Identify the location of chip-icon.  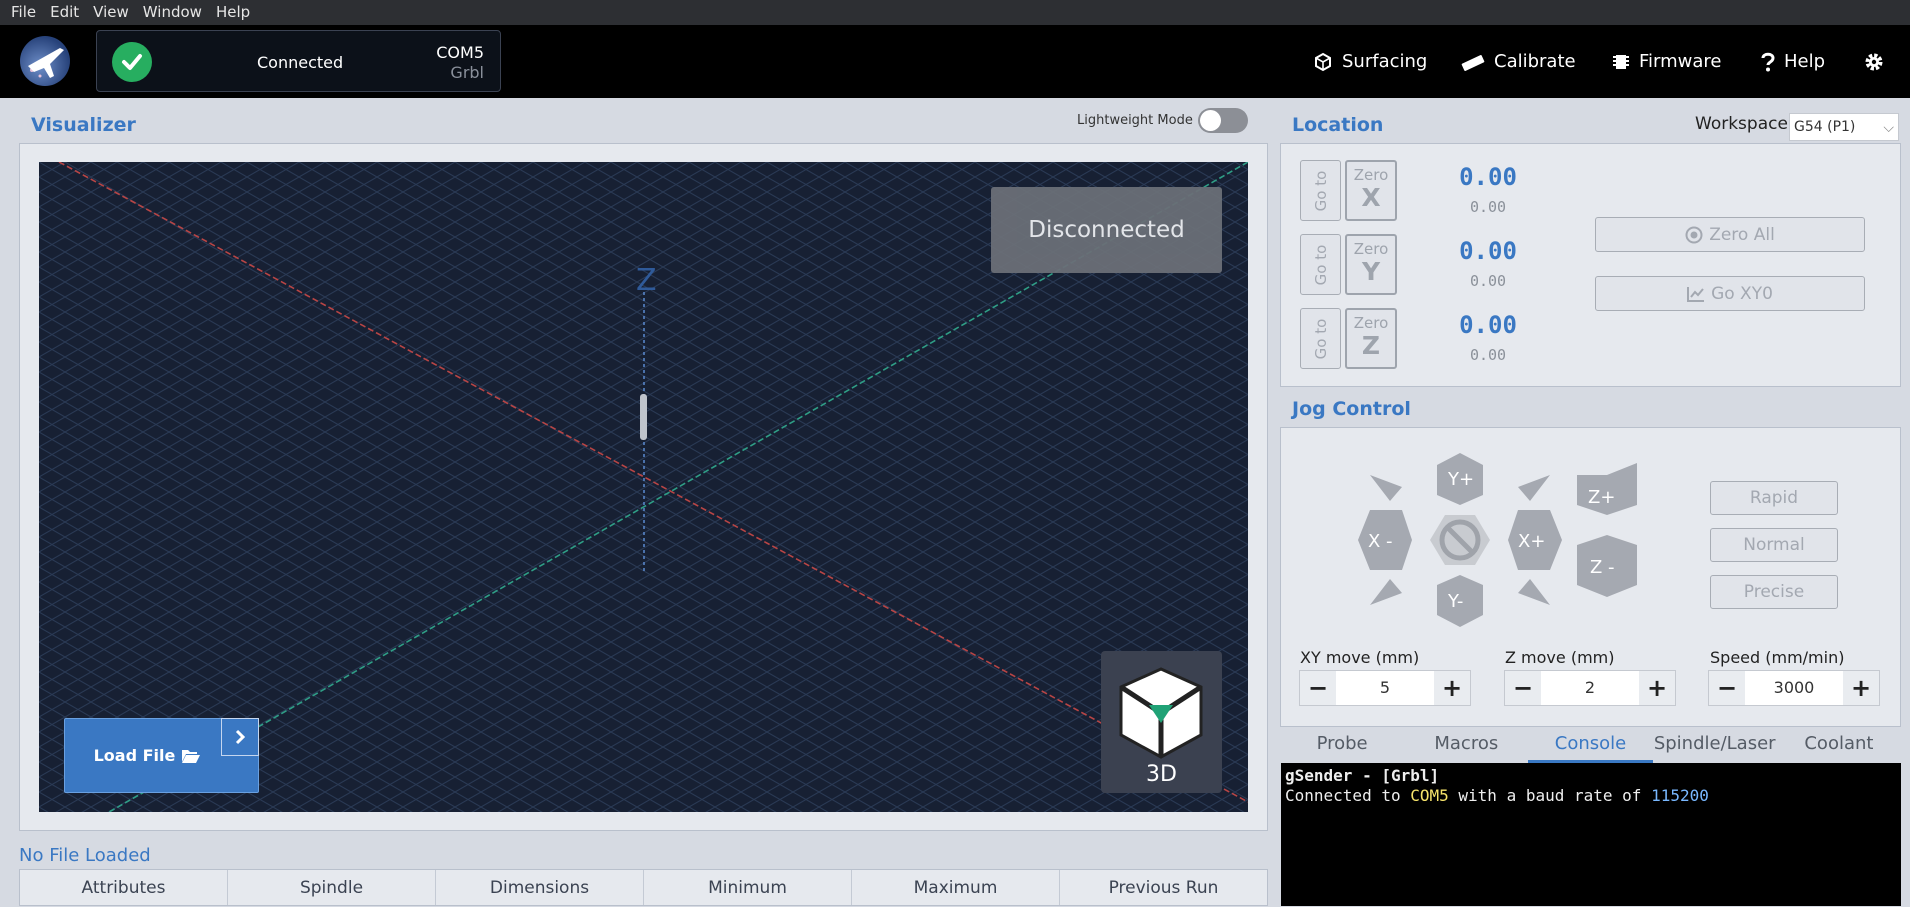
(1621, 61).